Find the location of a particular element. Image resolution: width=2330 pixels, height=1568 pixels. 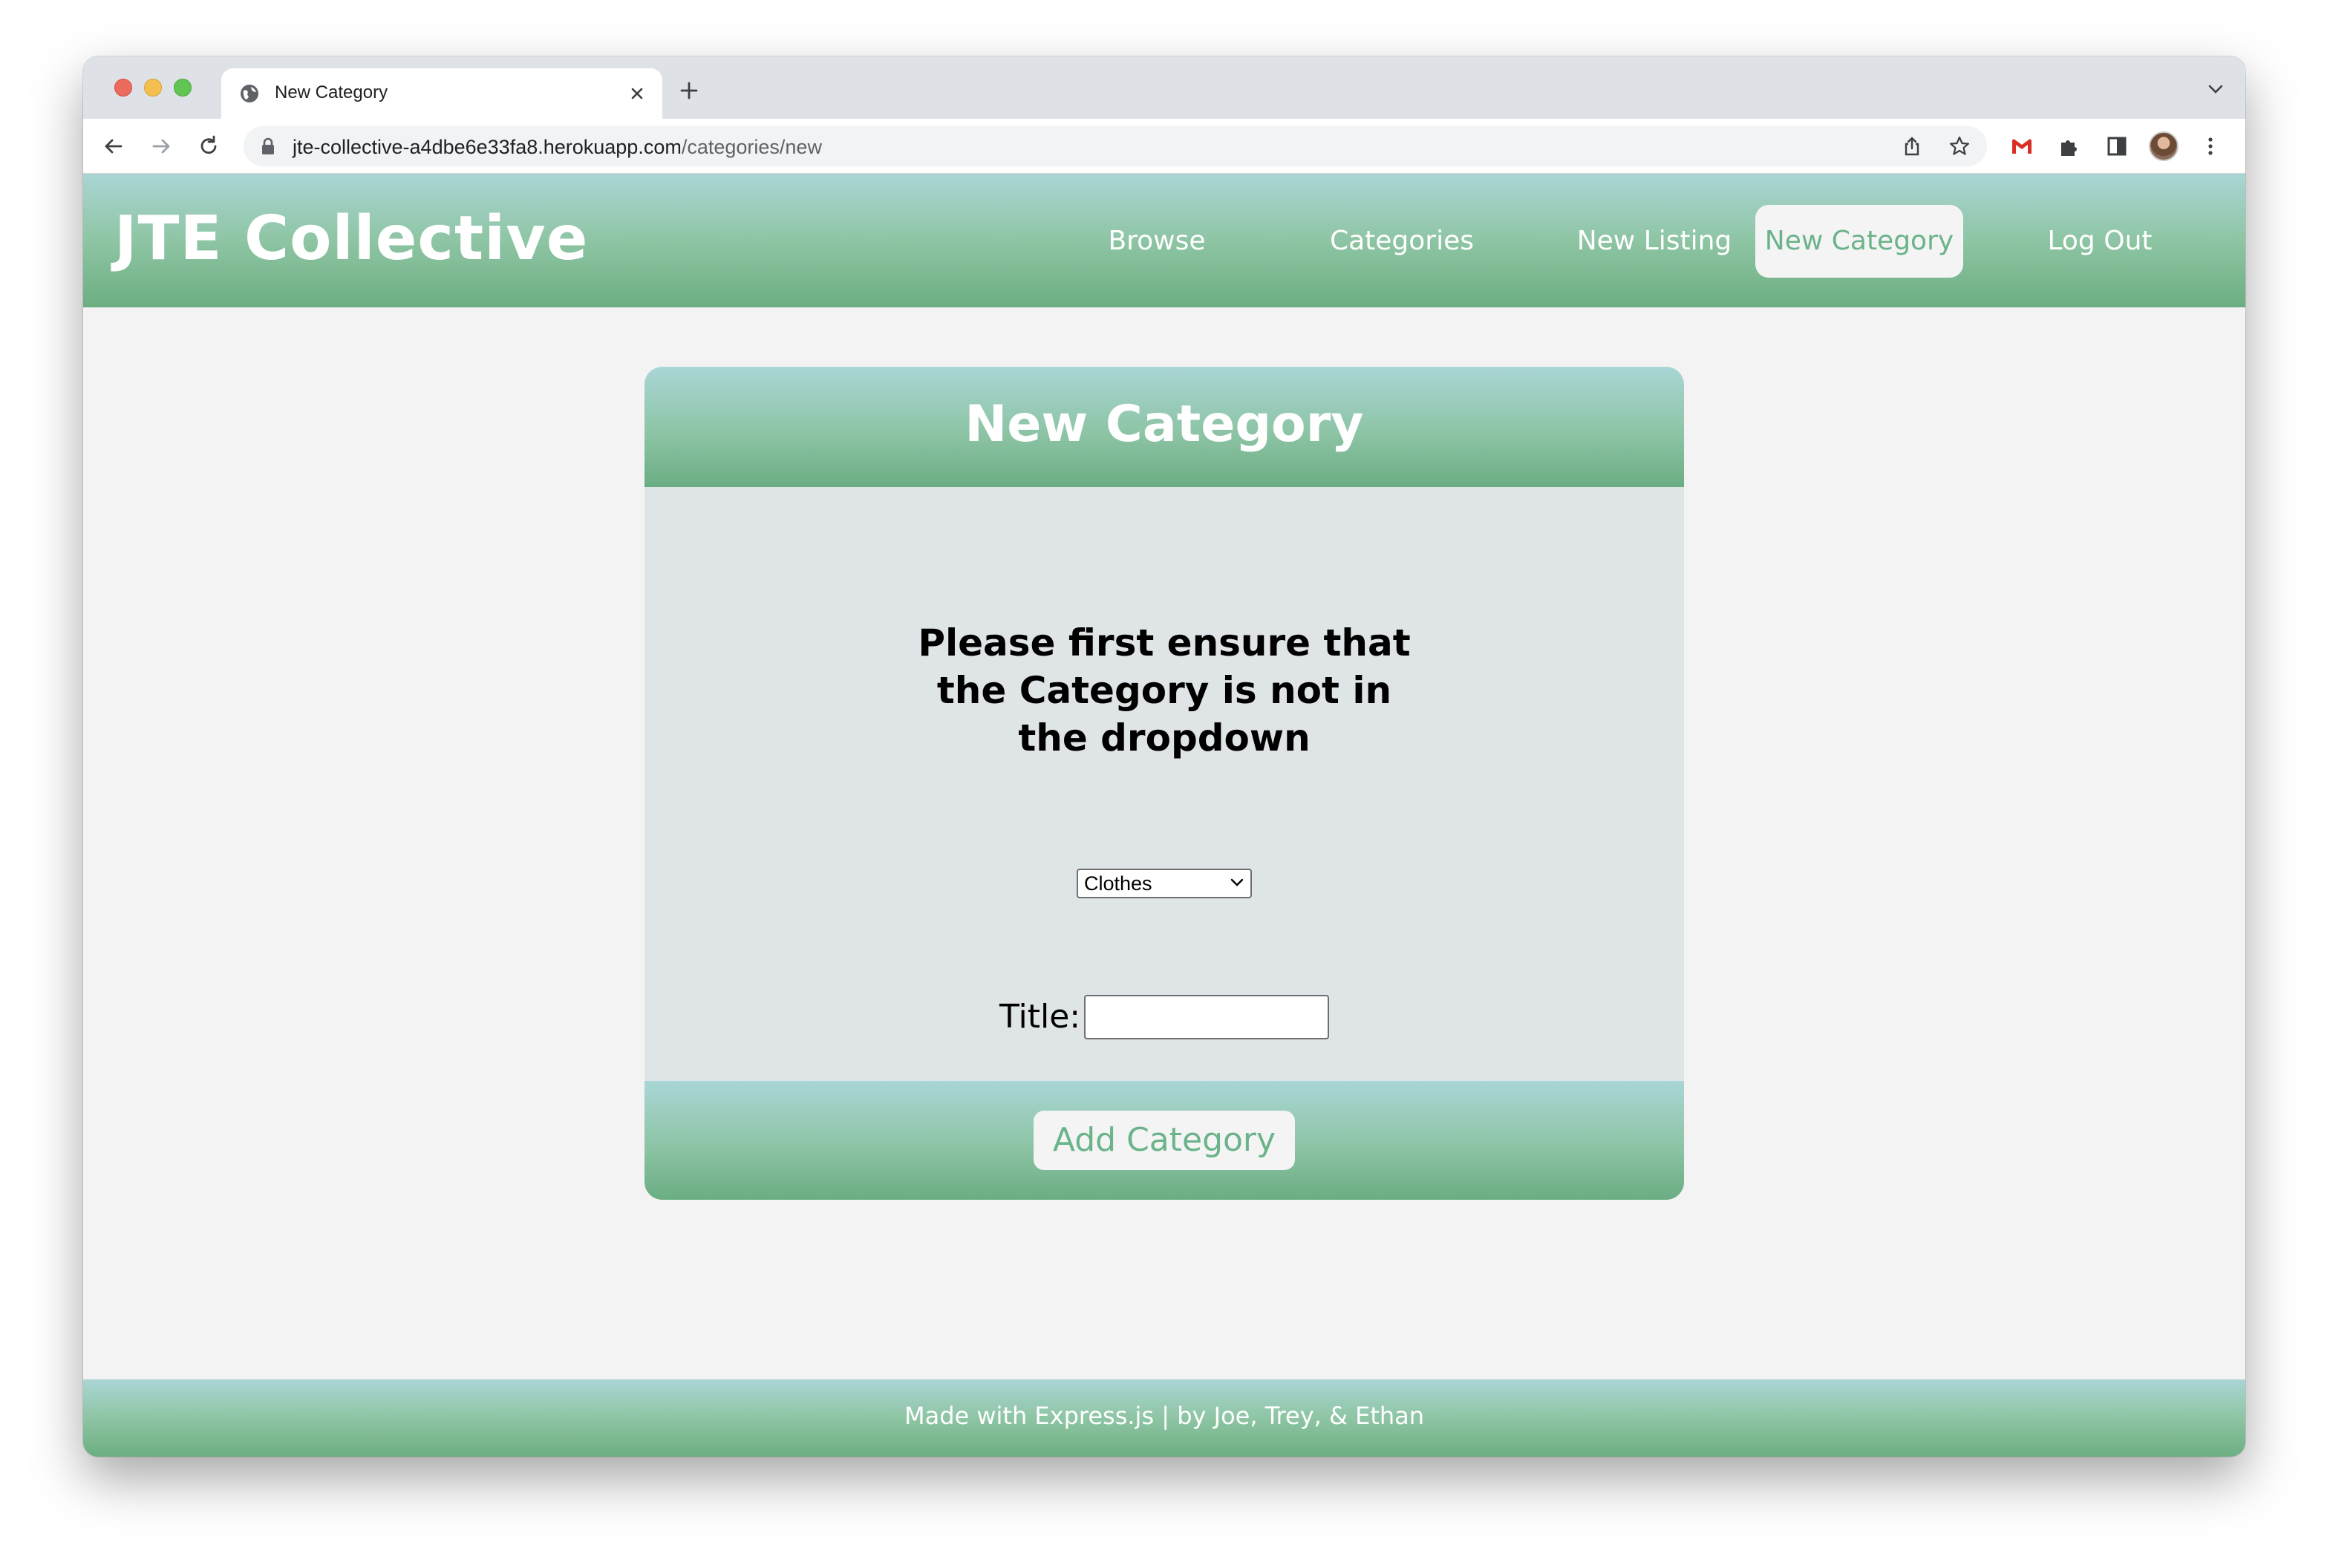

side-panel-icon is located at coordinates (2117, 146).